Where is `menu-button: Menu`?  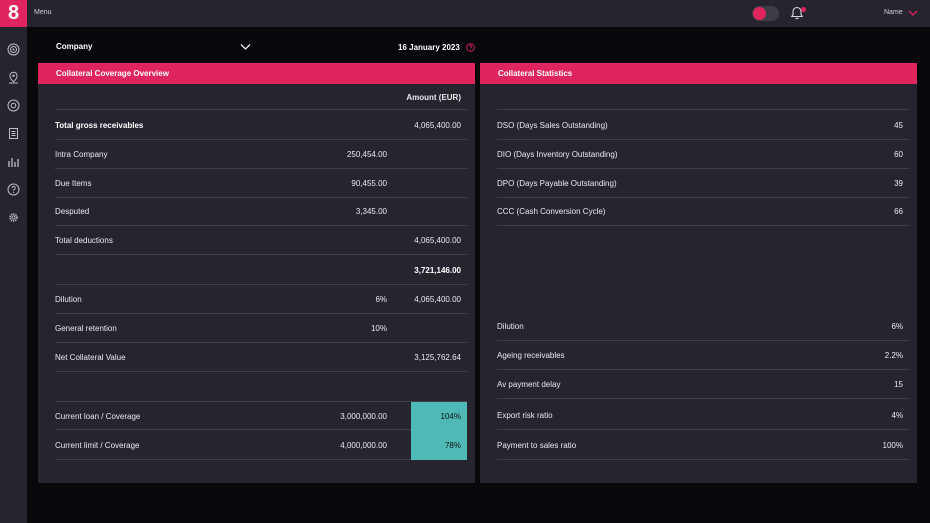
menu-button: Menu is located at coordinates (43, 12).